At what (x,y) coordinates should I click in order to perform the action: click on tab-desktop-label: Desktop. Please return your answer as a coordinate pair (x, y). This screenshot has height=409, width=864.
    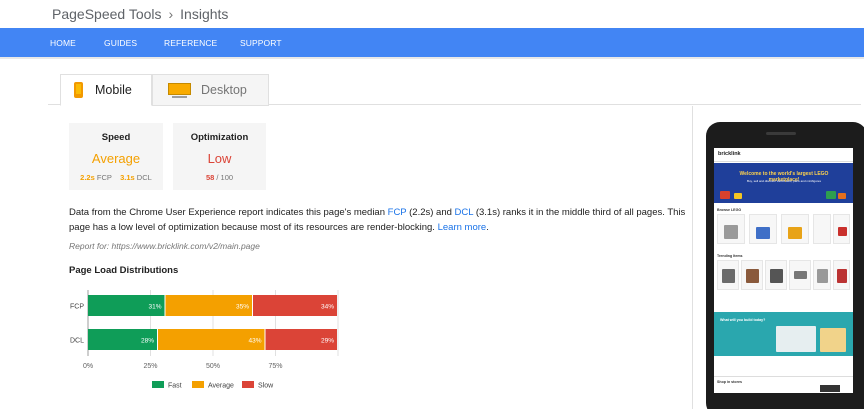
    Looking at the image, I should click on (224, 90).